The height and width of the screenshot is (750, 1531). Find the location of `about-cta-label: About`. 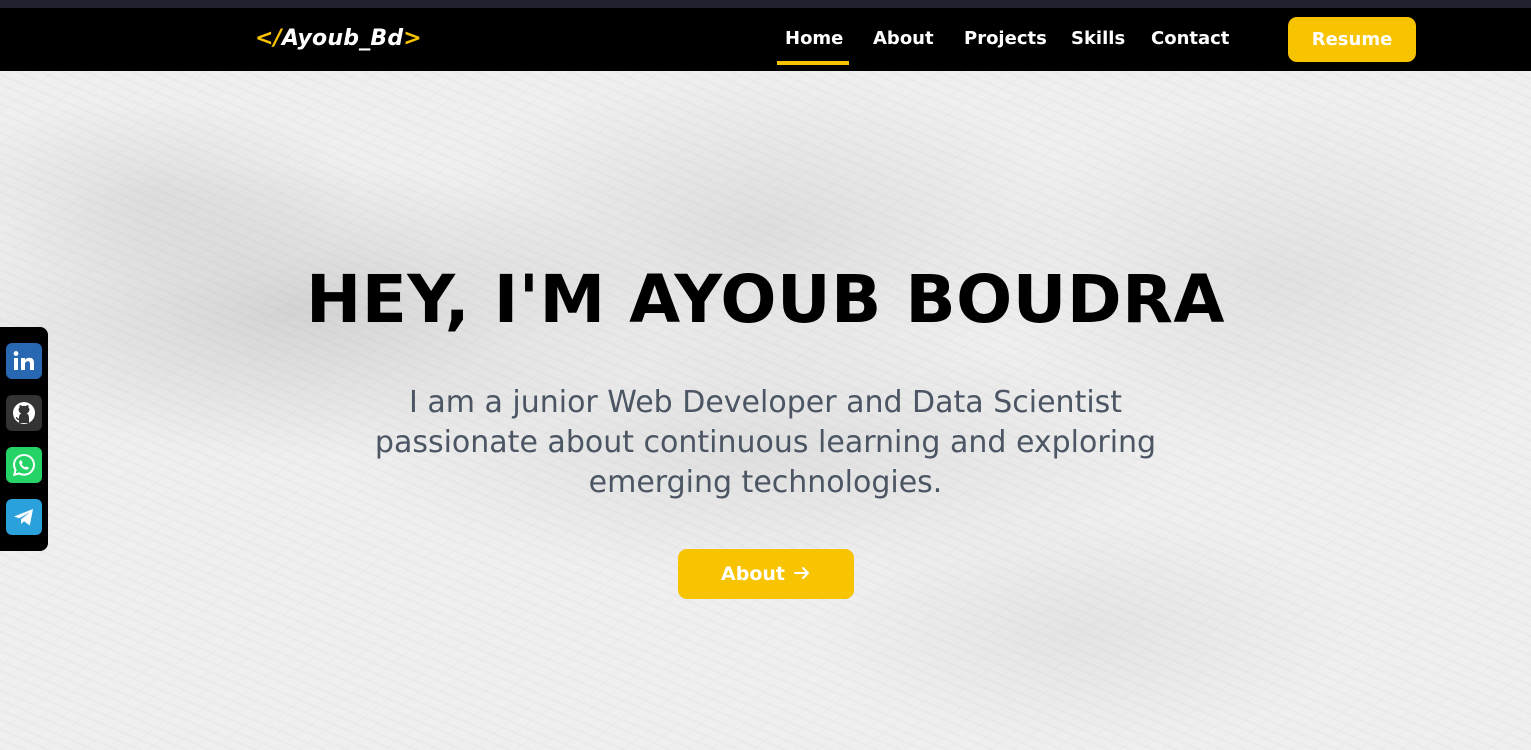

about-cta-label: About is located at coordinates (753, 574).